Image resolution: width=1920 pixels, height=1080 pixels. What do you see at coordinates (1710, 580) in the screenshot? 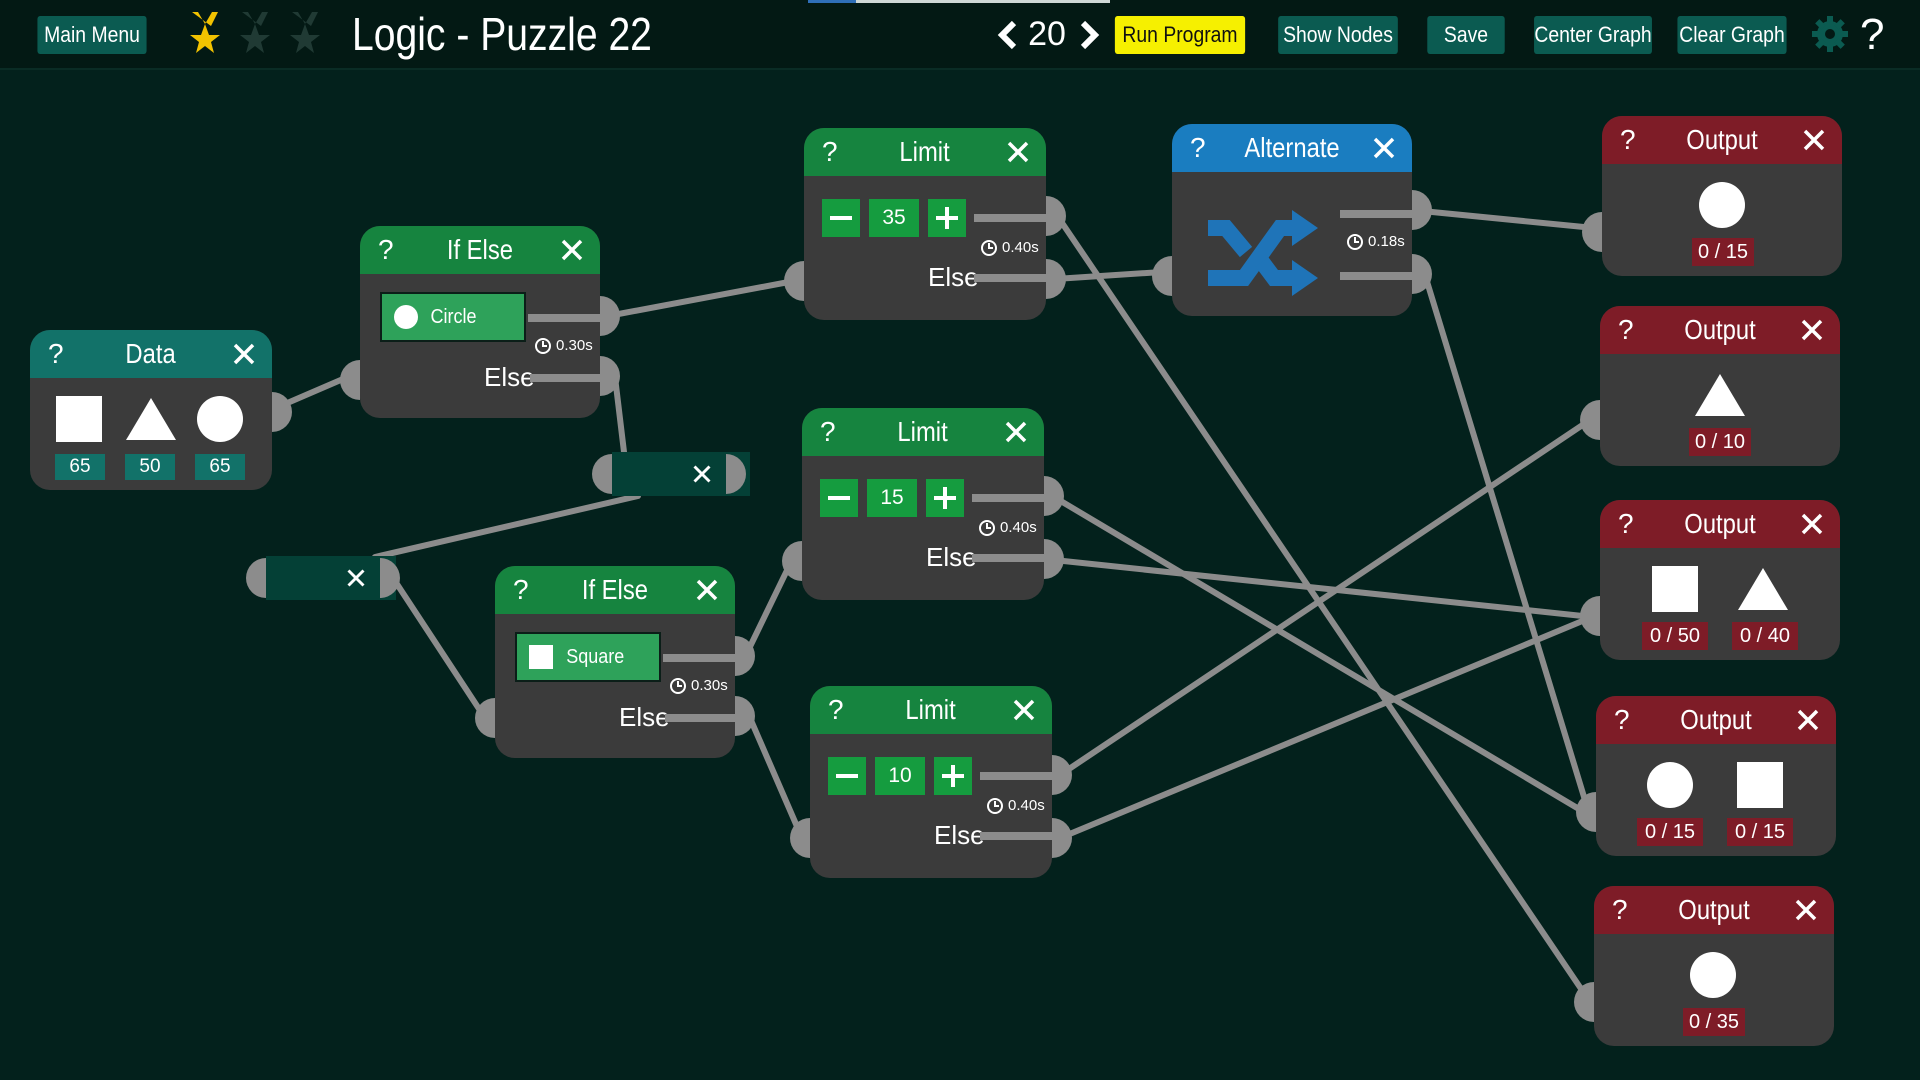
I see `output-node: ? Output 0 / 50 0 / 40` at bounding box center [1710, 580].